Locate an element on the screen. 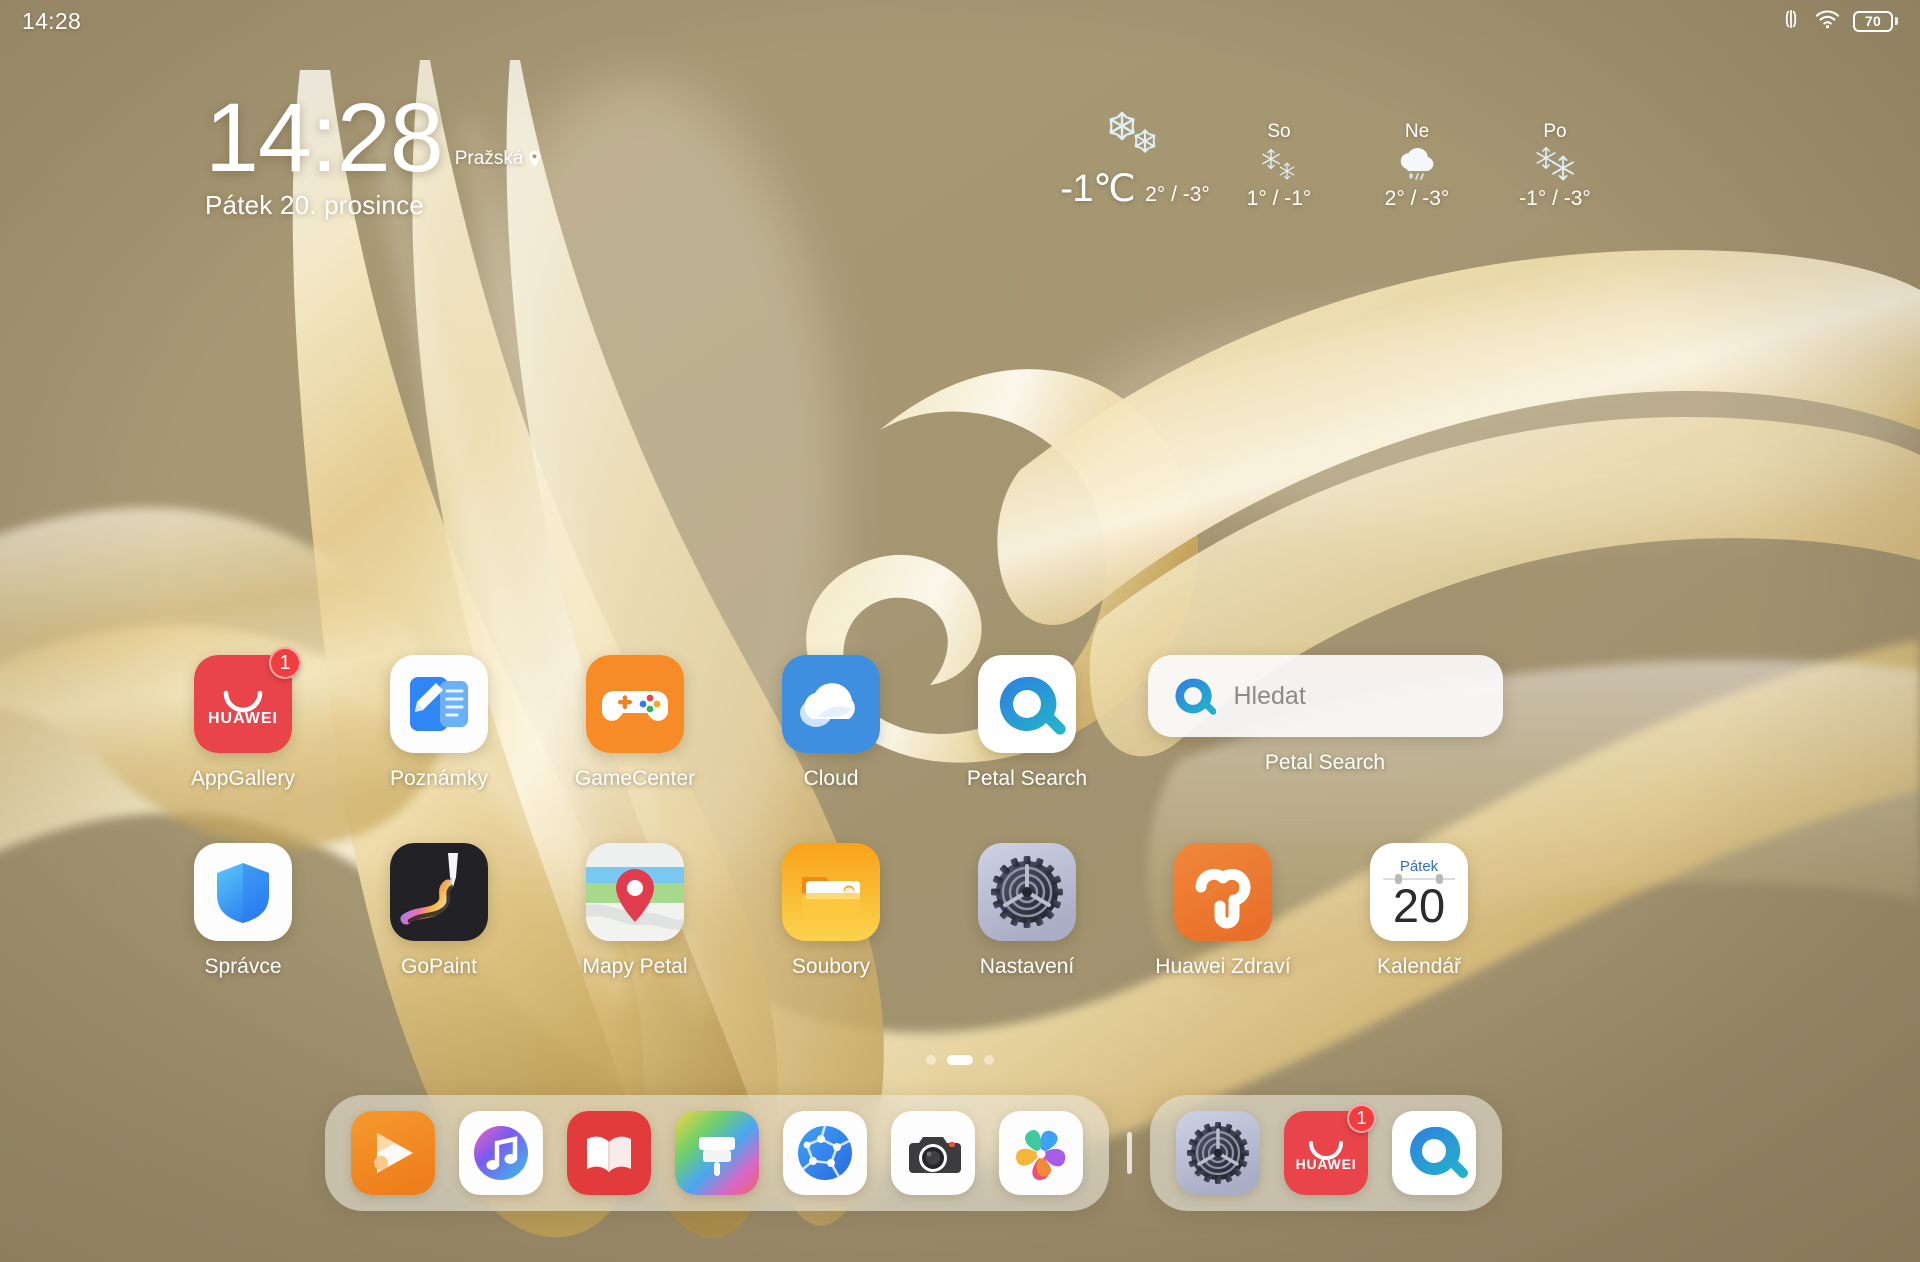  app-label: GoPaint is located at coordinates (439, 966).